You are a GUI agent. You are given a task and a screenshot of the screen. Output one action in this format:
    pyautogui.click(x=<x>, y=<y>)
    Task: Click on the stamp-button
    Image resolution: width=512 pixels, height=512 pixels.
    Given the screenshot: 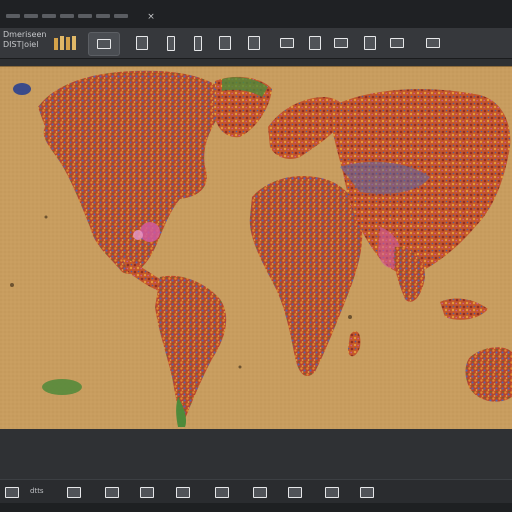 What is the action you would take?
    pyautogui.click(x=370, y=43)
    